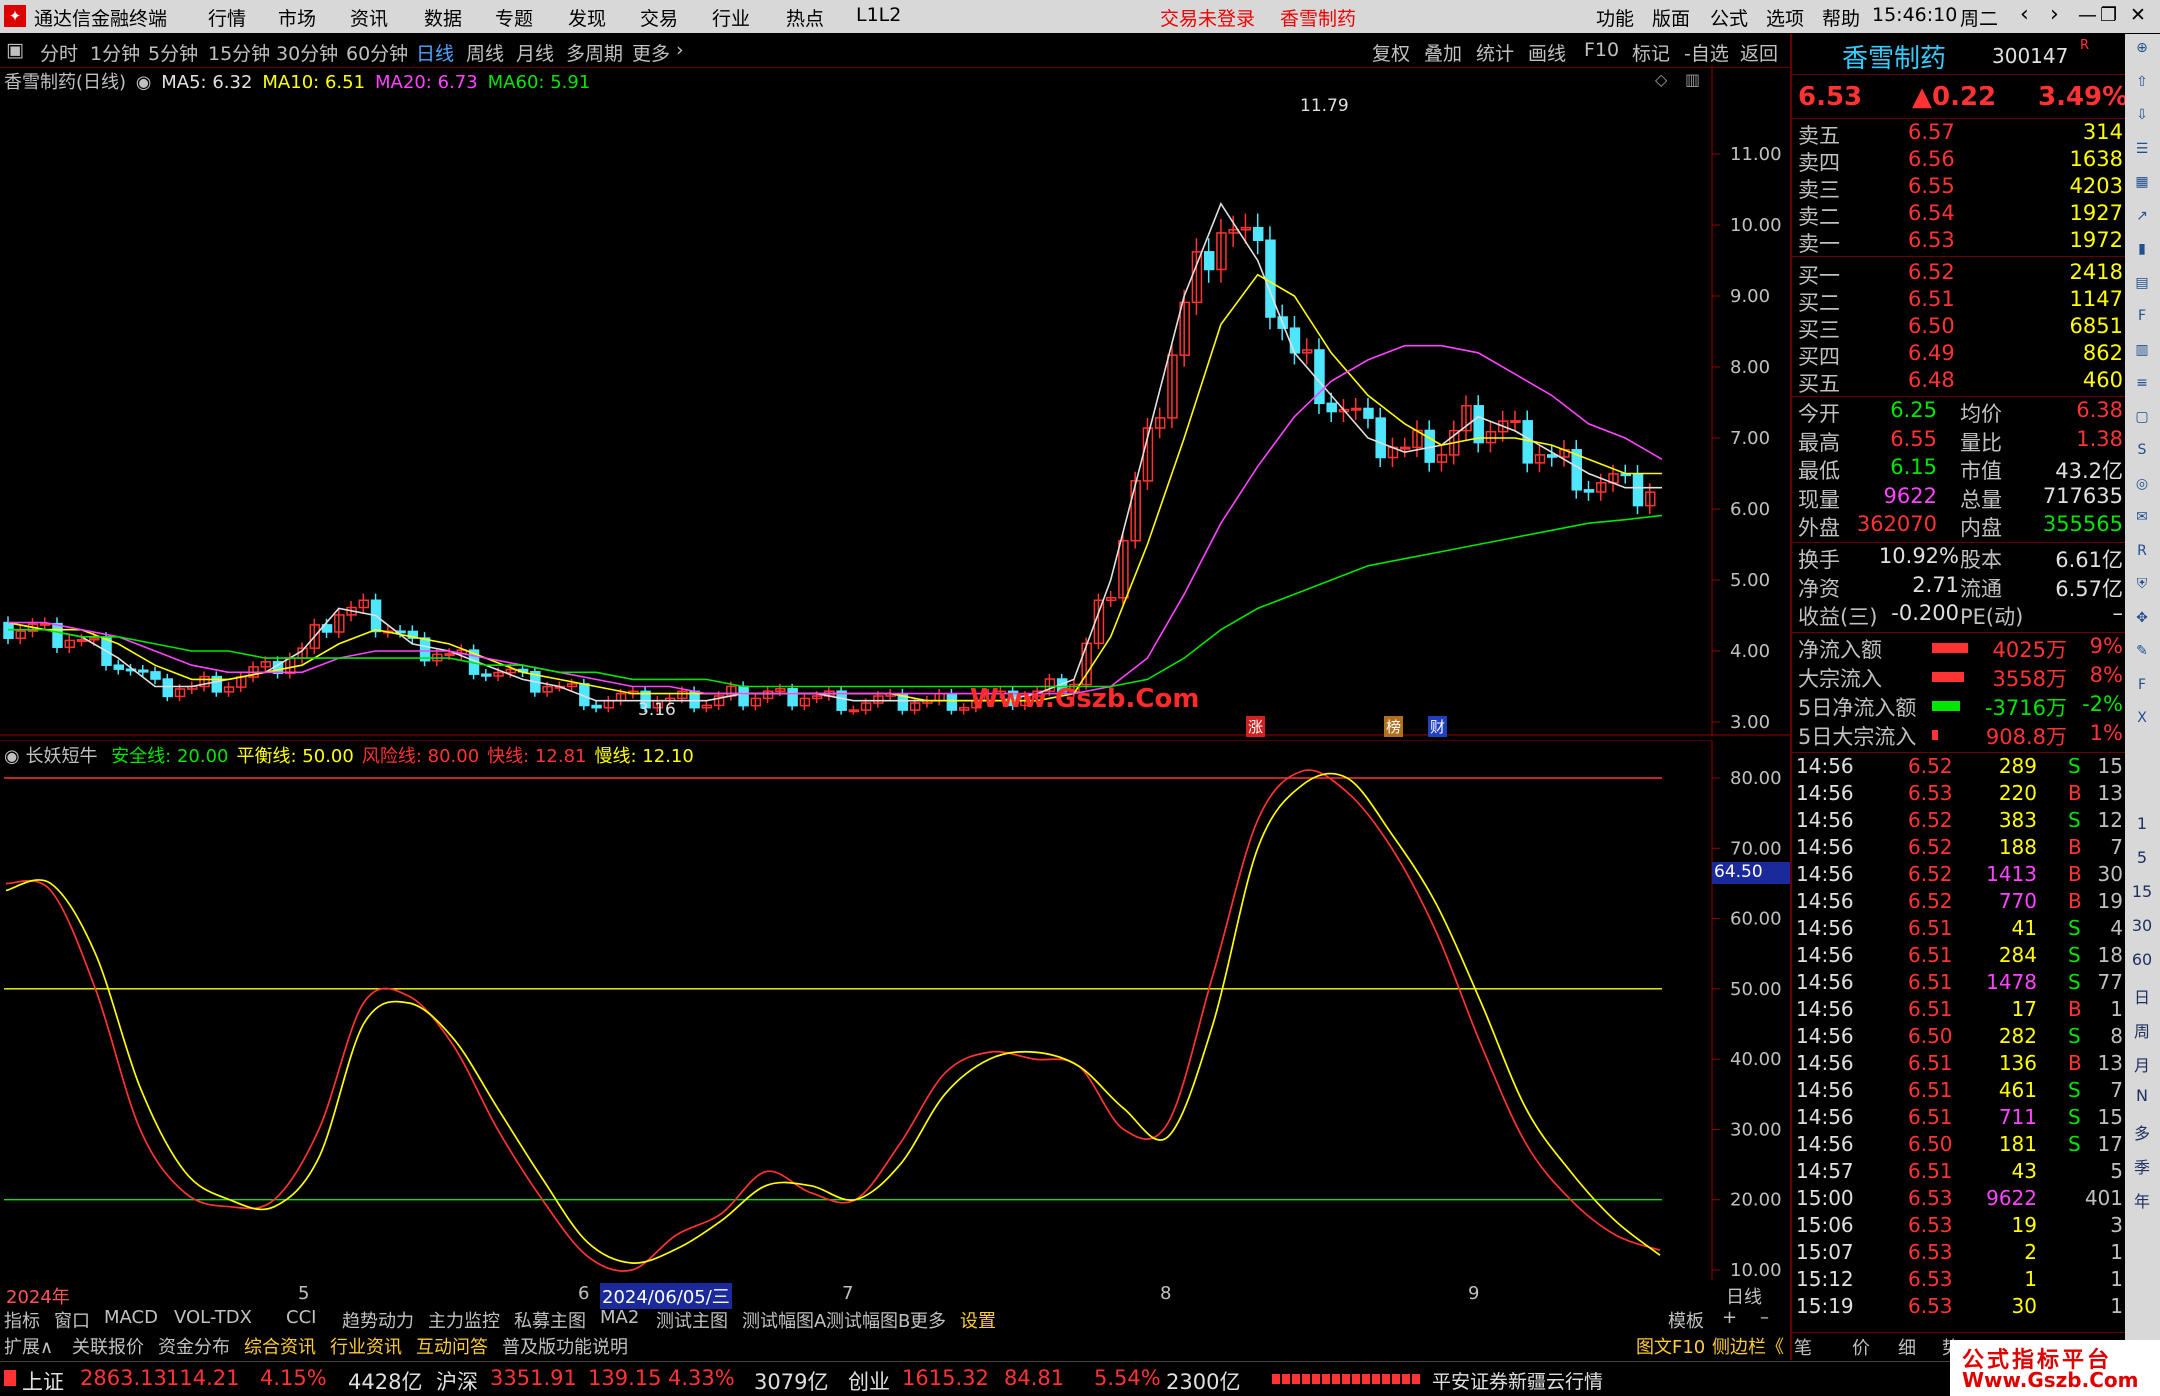 This screenshot has width=2160, height=1396. Describe the element at coordinates (1601, 50) in the screenshot. I see `chart-button-4: F10` at that location.